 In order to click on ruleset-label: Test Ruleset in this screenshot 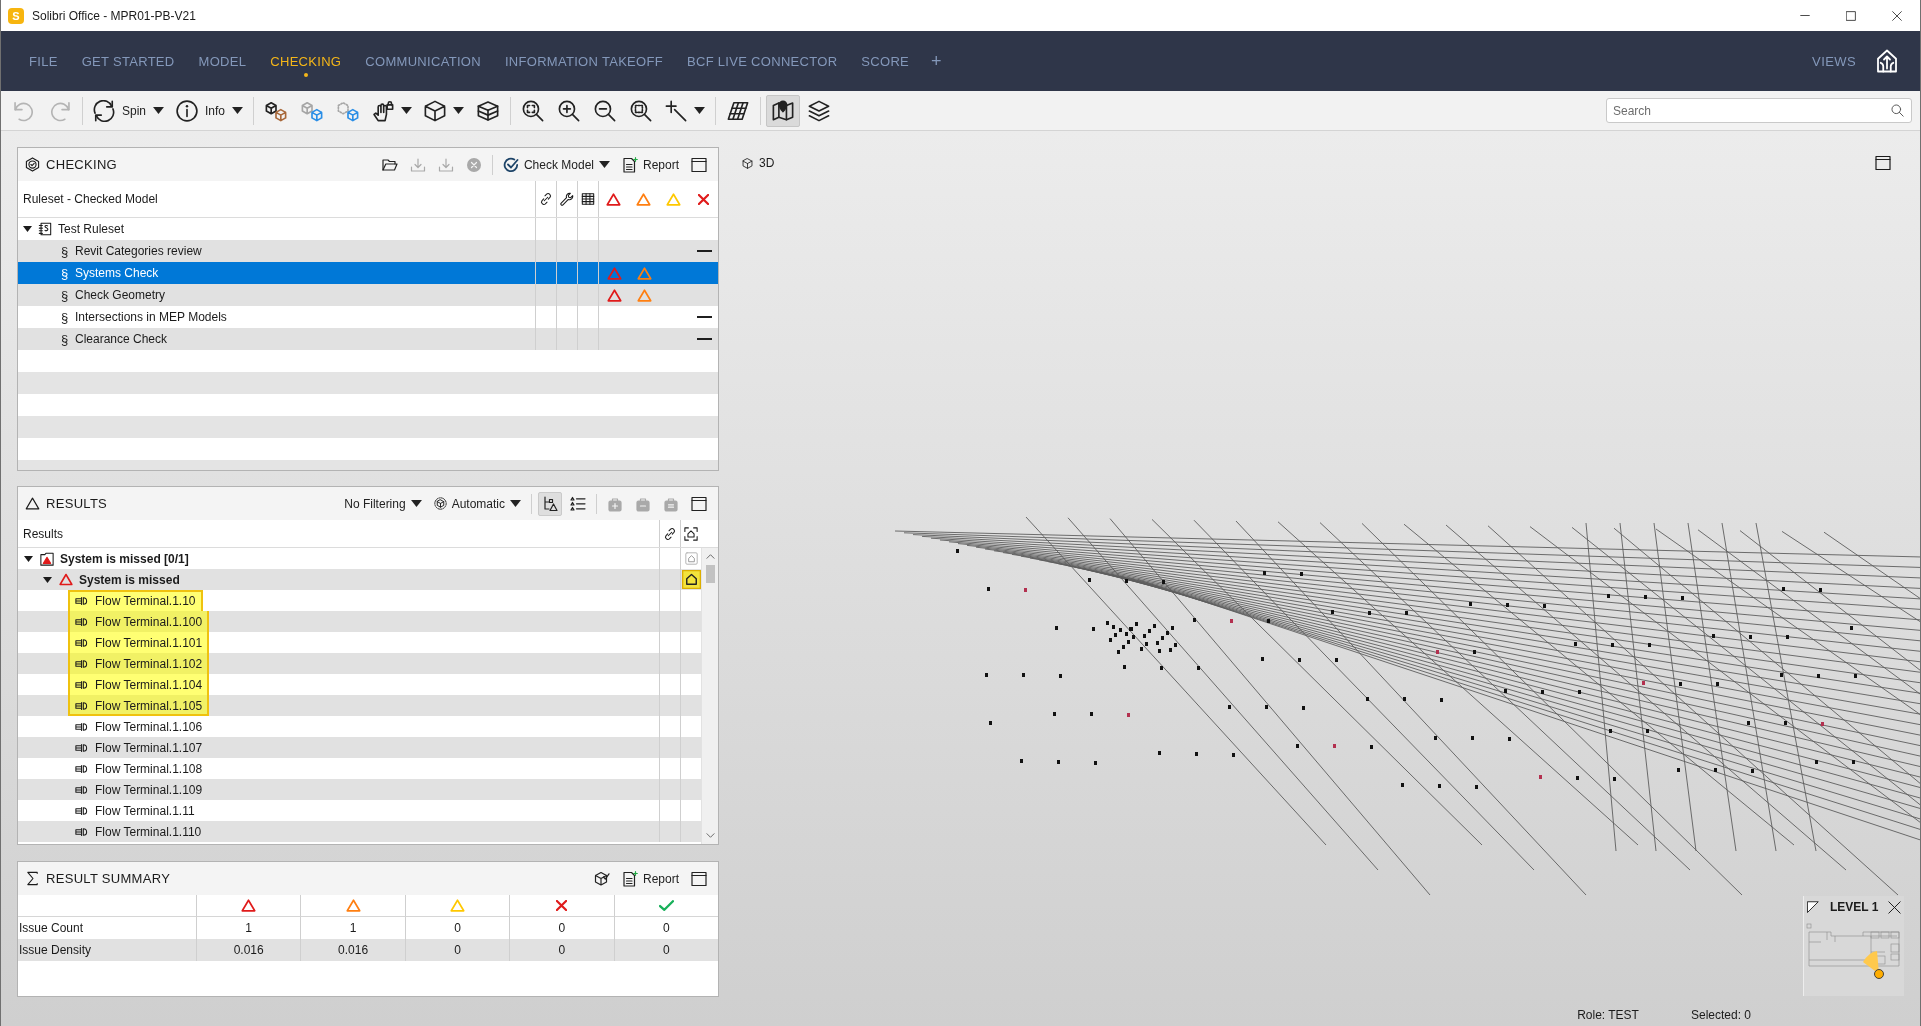, I will do `click(91, 229)`.